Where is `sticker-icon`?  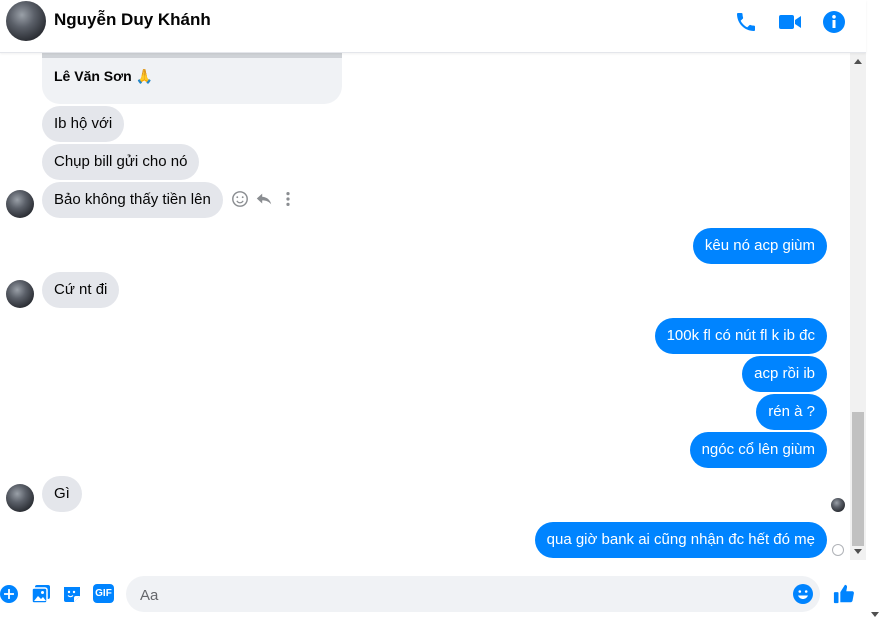 sticker-icon is located at coordinates (72, 594).